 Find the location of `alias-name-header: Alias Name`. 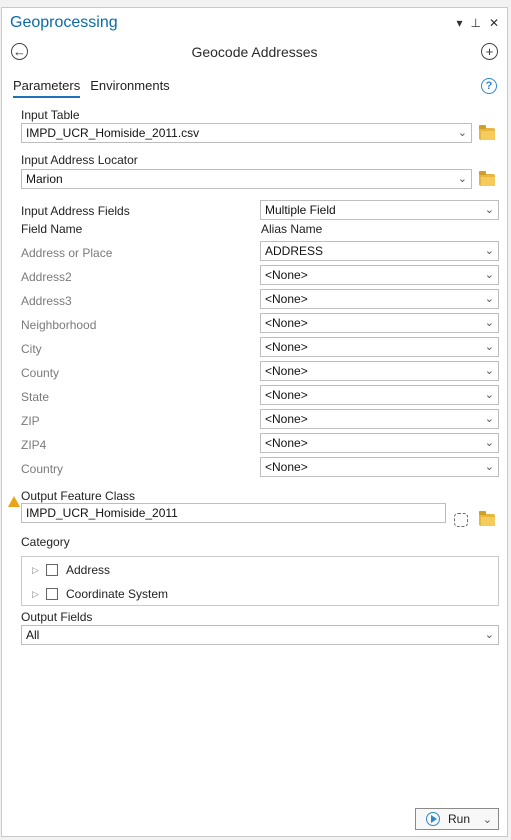

alias-name-header: Alias Name is located at coordinates (292, 229).